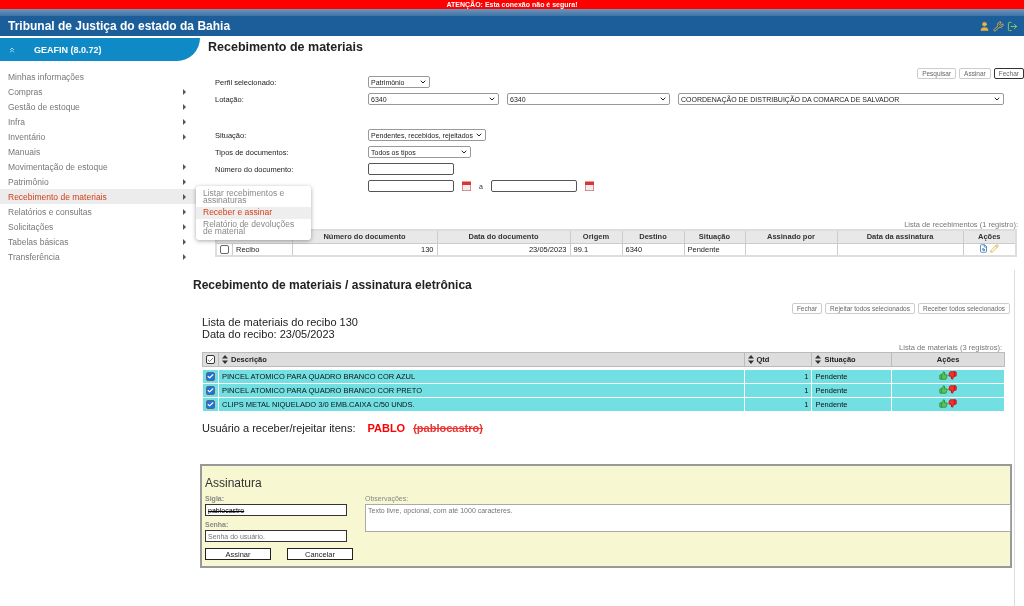  What do you see at coordinates (12, 49) in the screenshot?
I see `collapse-icon` at bounding box center [12, 49].